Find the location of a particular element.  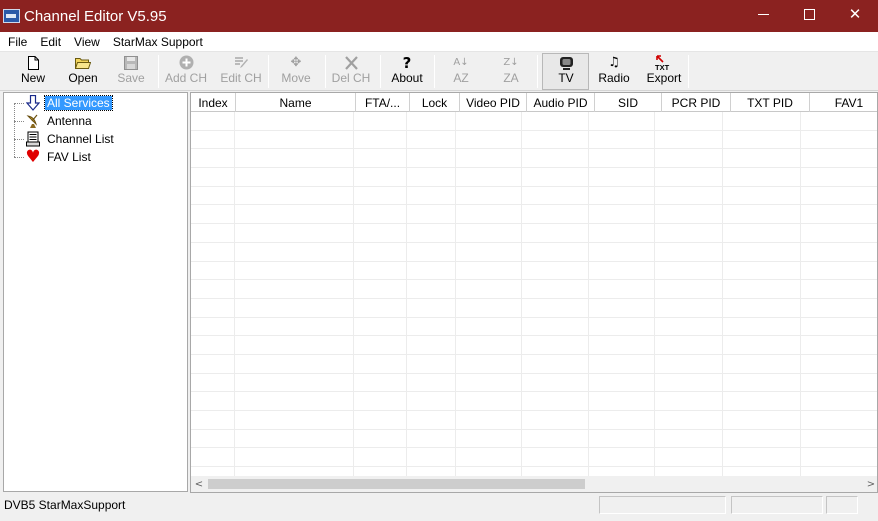

scroll-track is located at coordinates (535, 484).